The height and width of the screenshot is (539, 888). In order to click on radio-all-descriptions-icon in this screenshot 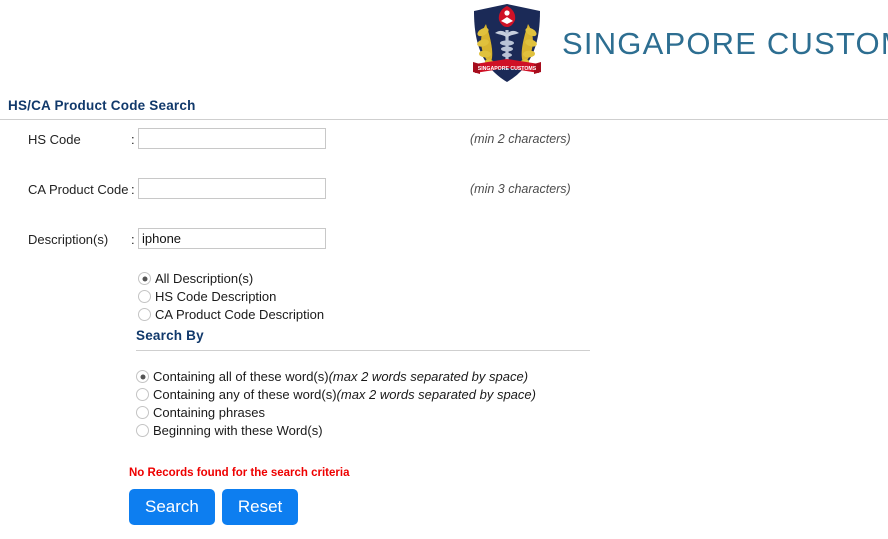, I will do `click(144, 278)`.